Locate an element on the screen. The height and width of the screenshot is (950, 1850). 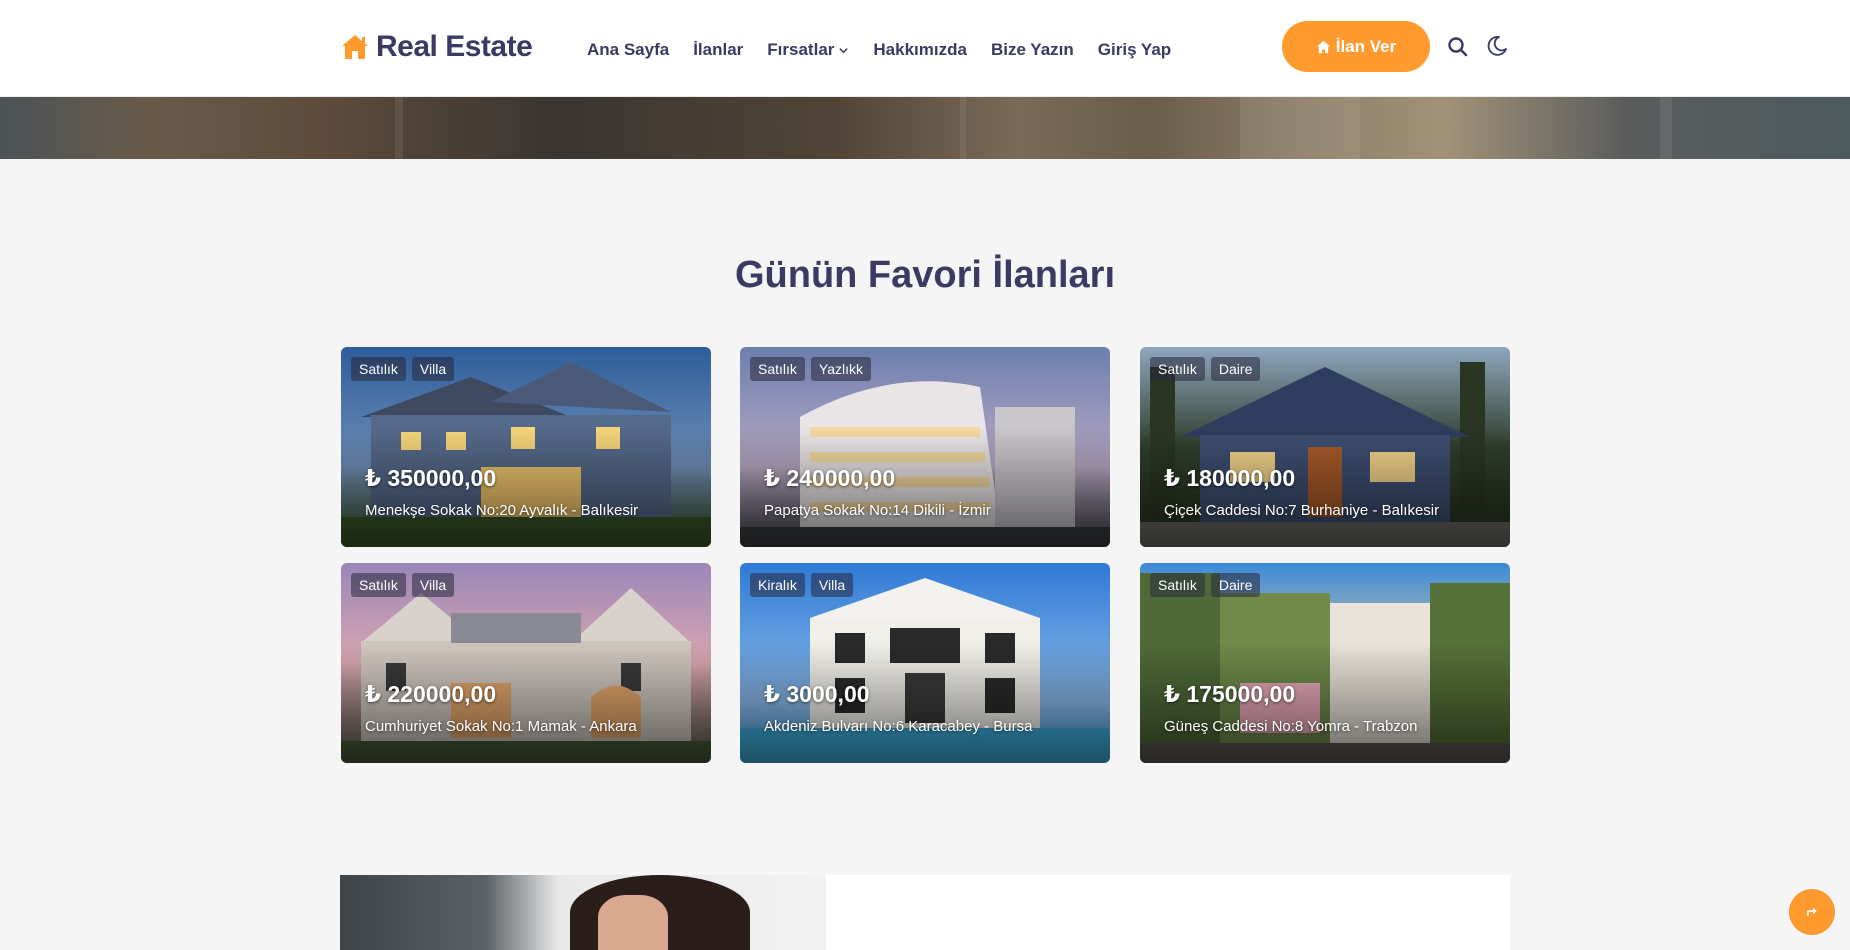
nav-item-listings: İlanlar is located at coordinates (718, 50).